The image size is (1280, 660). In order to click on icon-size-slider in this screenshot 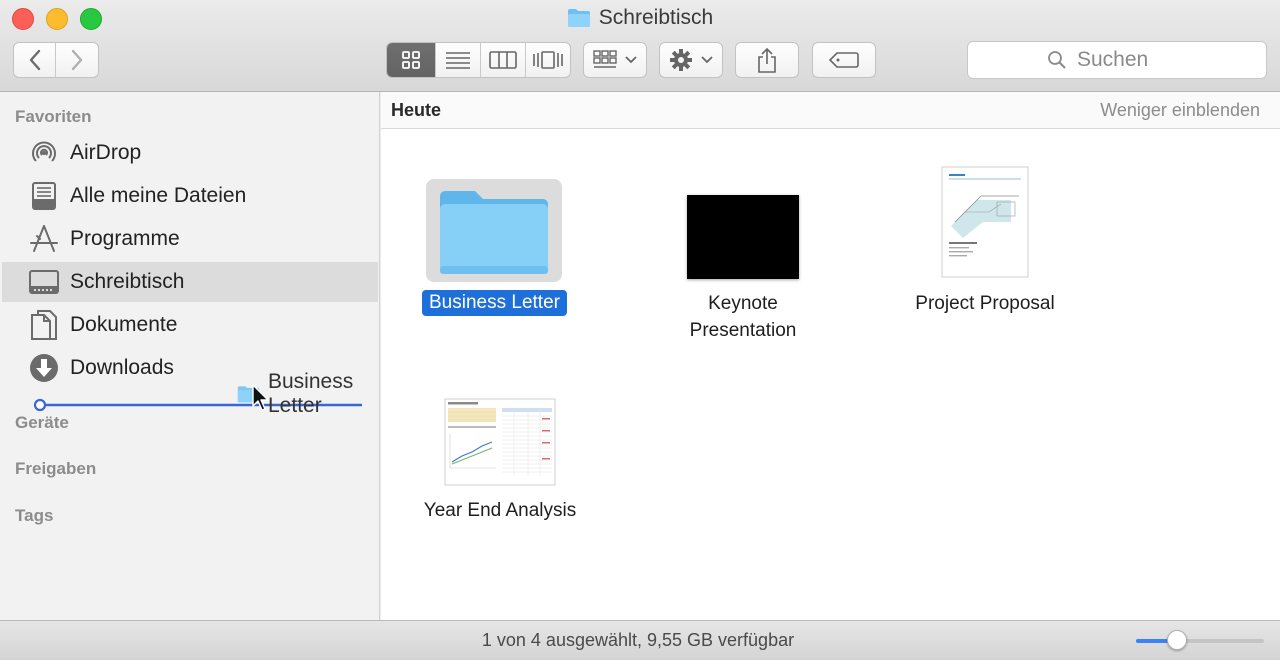, I will do `click(1200, 640)`.